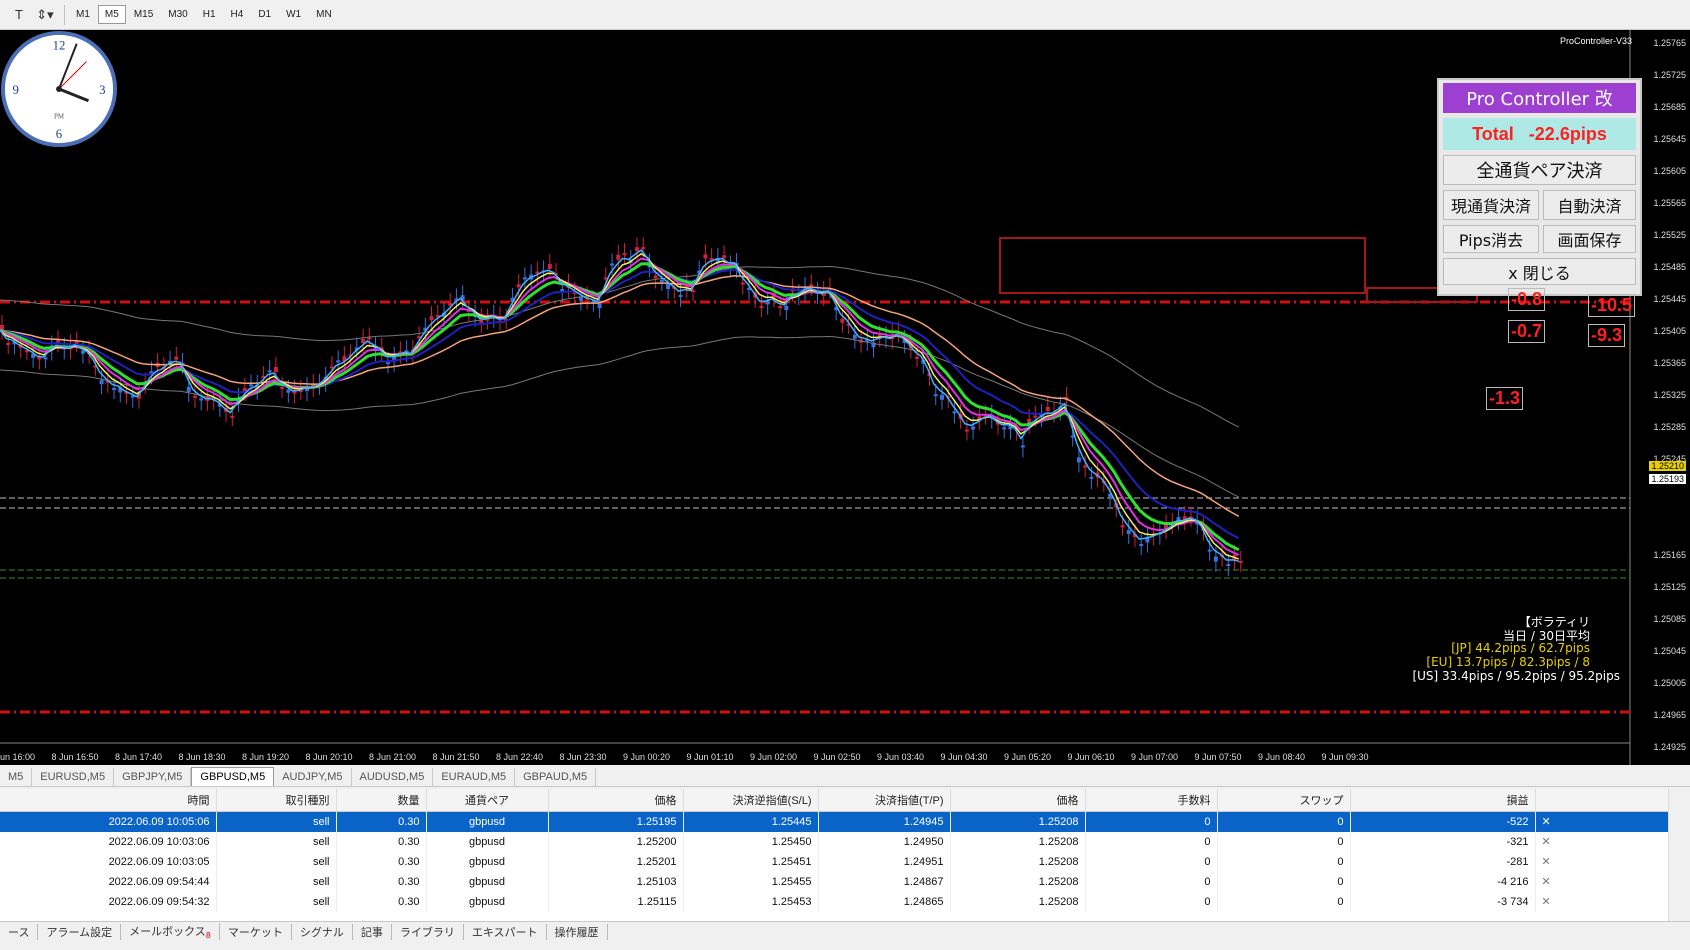 Image resolution: width=1690 pixels, height=950 pixels. What do you see at coordinates (1491, 205) in the screenshot?
I see `close-current-pair-button: 現通貨決済` at bounding box center [1491, 205].